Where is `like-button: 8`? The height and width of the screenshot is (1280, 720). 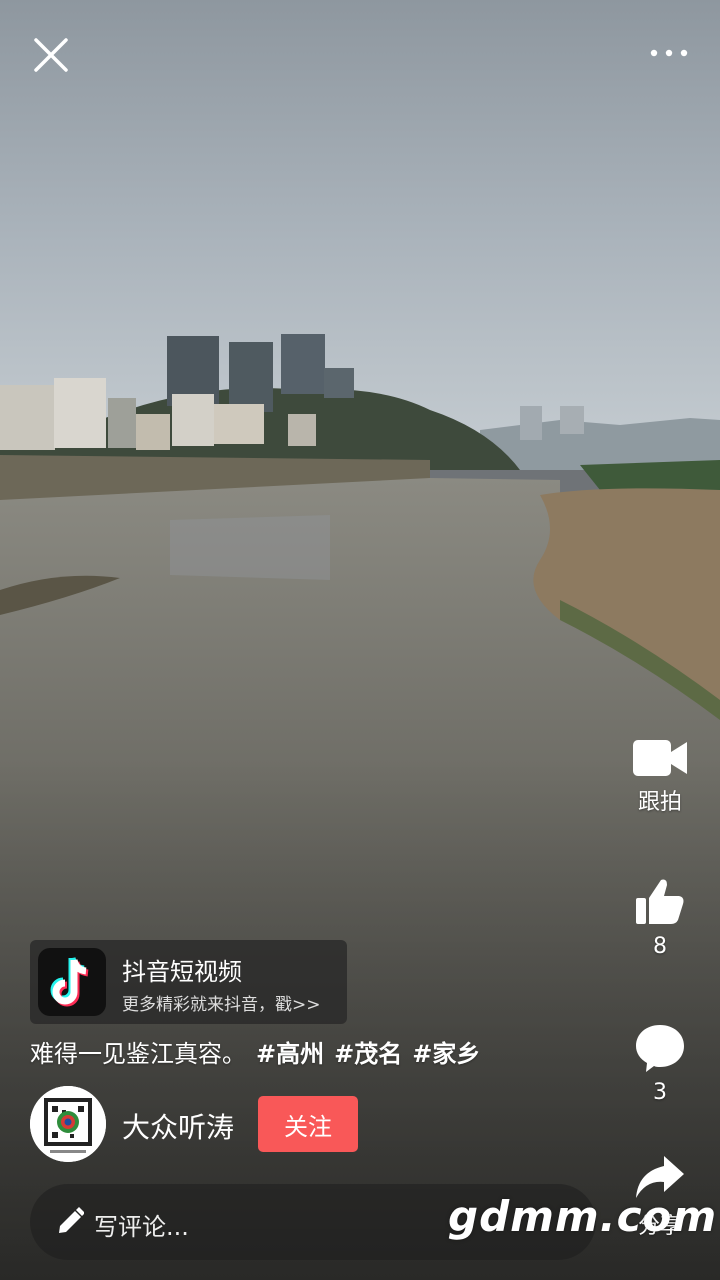 like-button: 8 is located at coordinates (660, 917).